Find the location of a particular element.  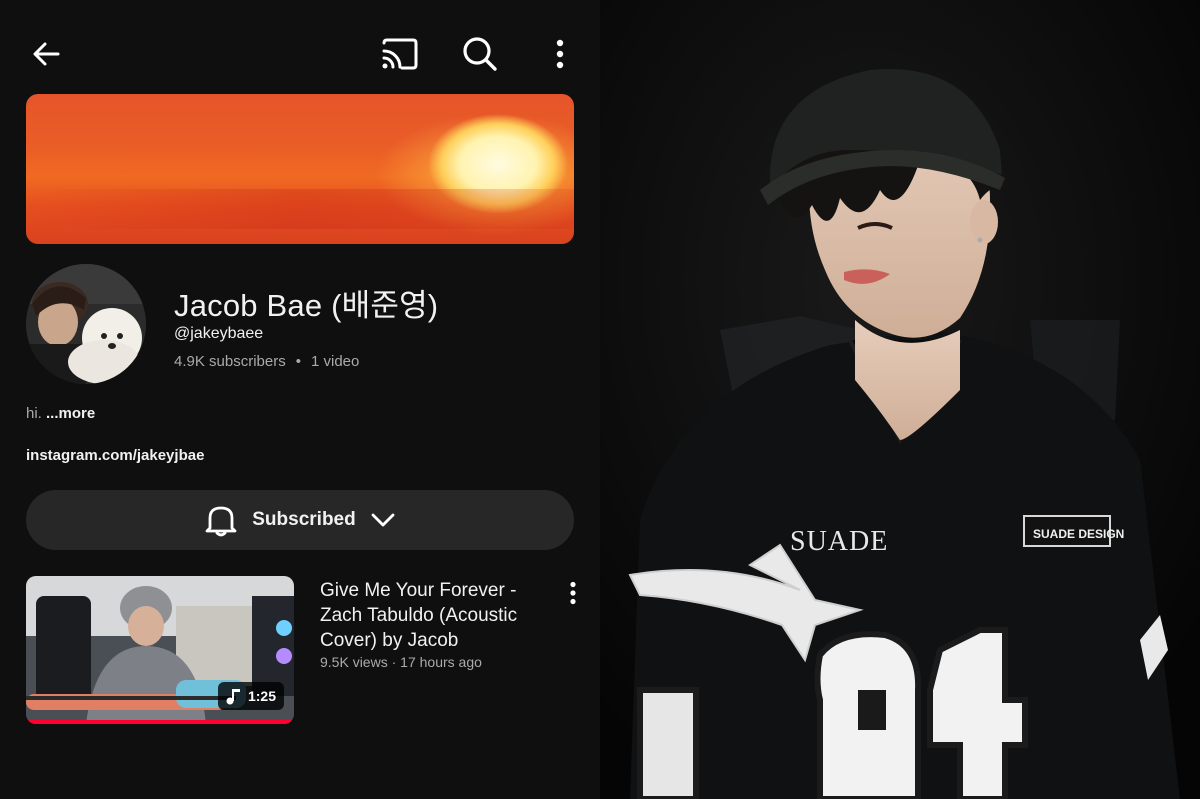

search-button is located at coordinates (480, 54).